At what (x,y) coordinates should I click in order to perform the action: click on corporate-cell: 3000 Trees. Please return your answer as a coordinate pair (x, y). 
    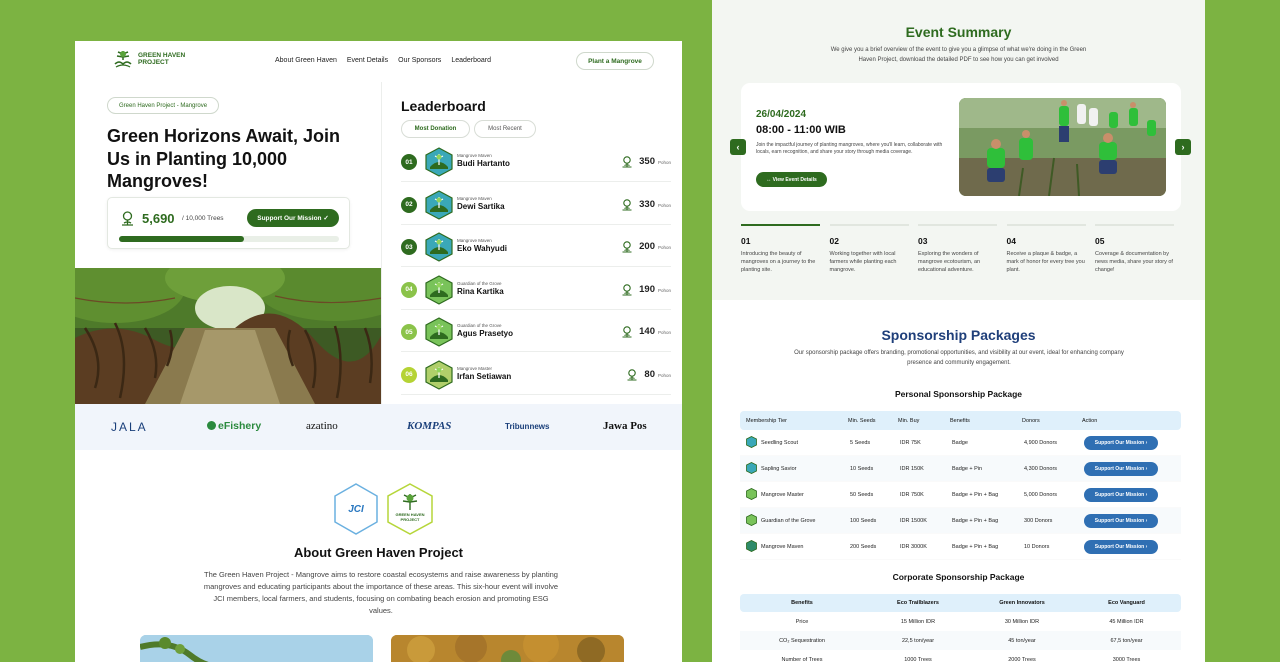
    Looking at the image, I should click on (1126, 659).